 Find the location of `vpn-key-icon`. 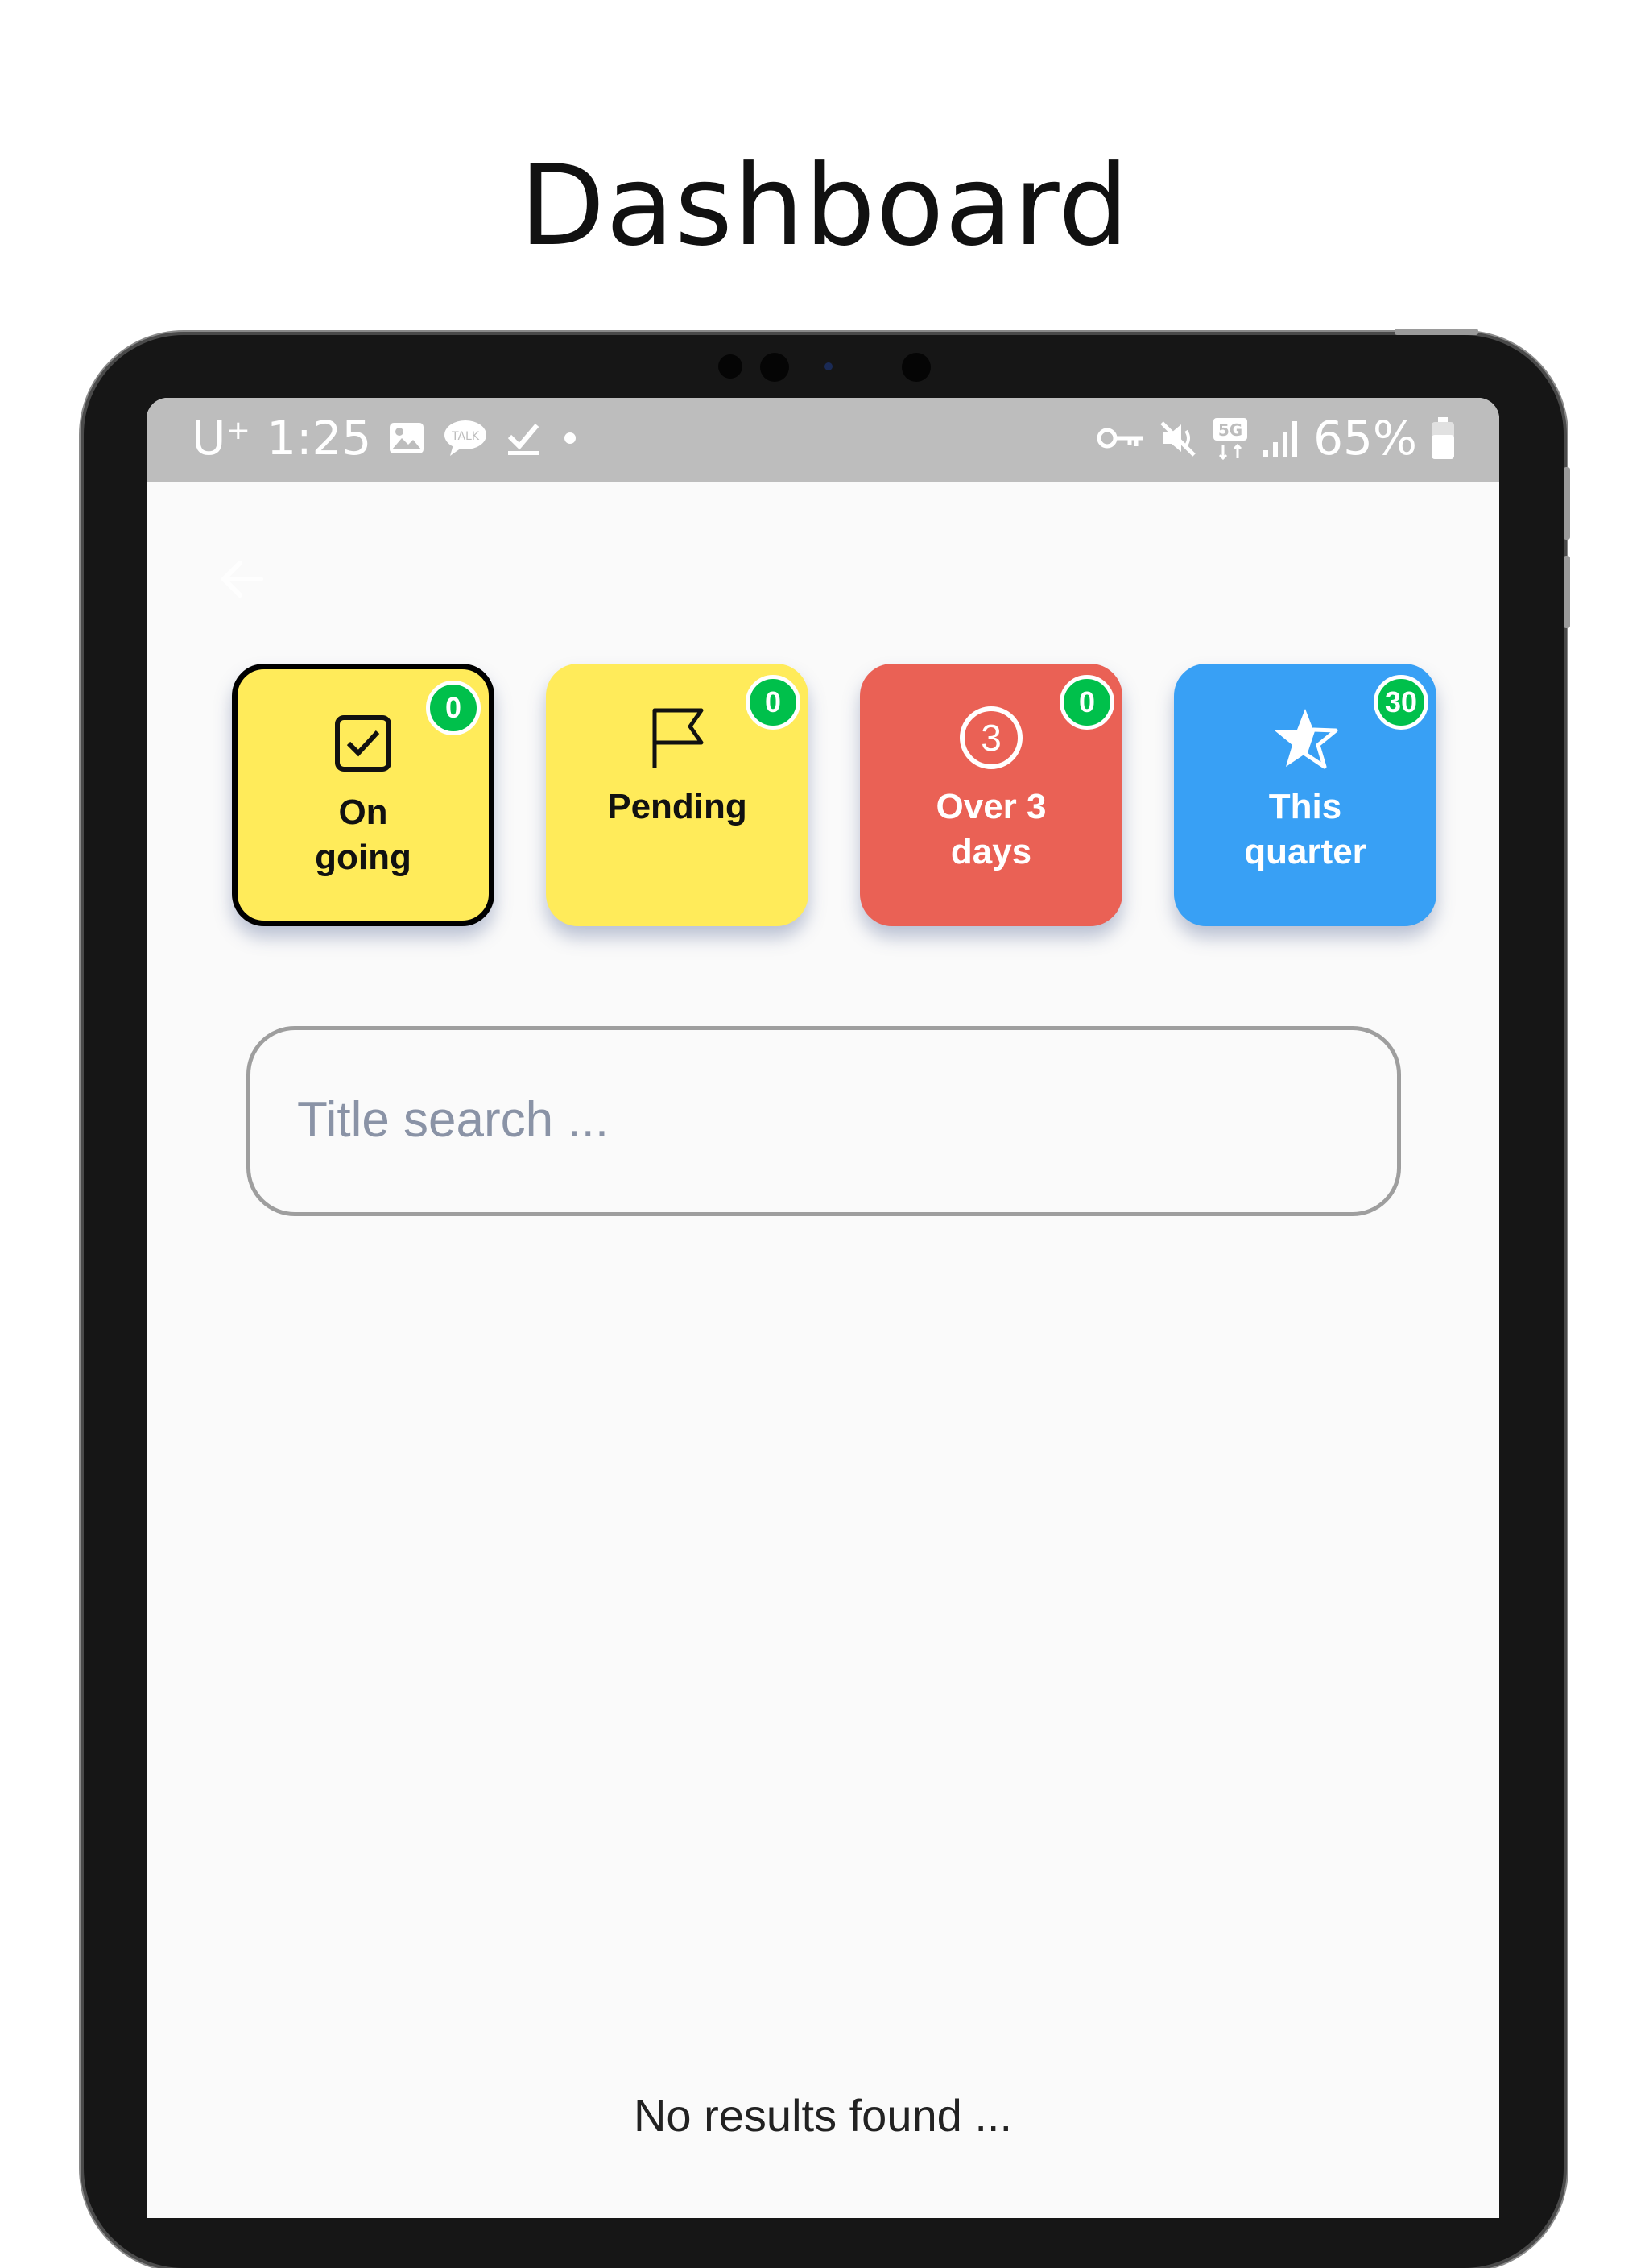

vpn-key-icon is located at coordinates (1121, 438).